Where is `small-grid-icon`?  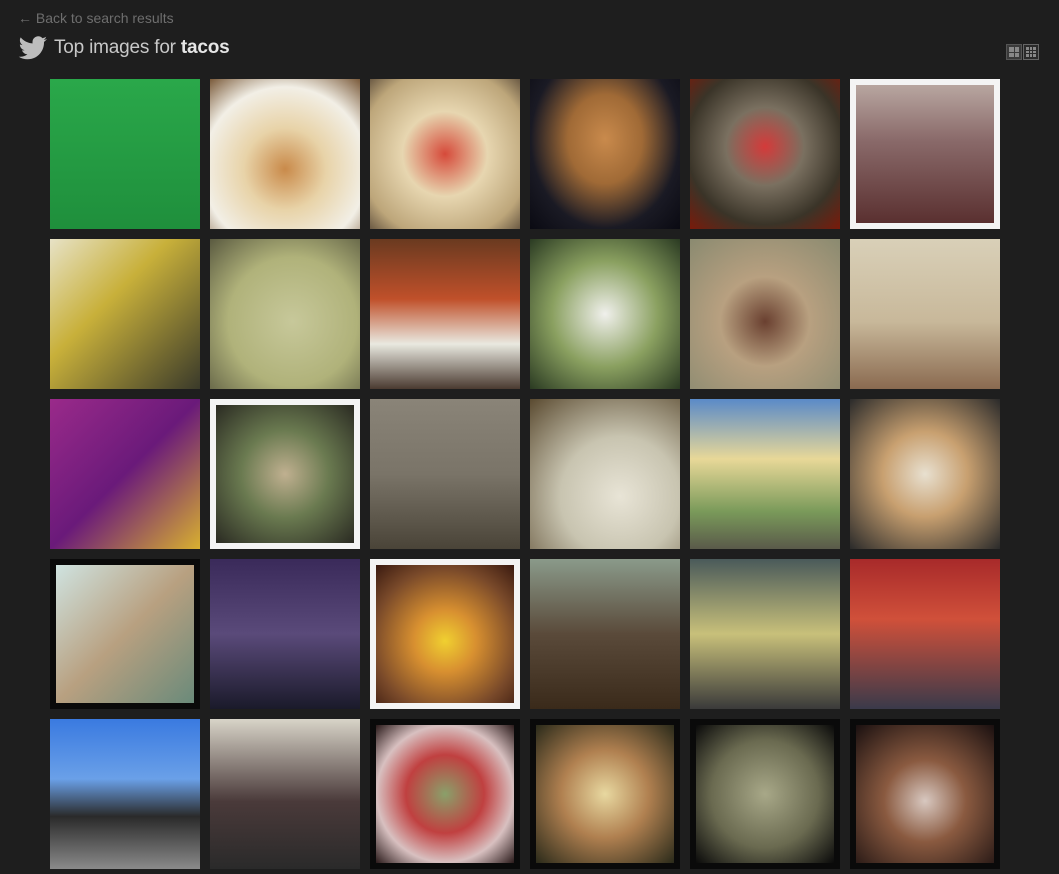
small-grid-icon is located at coordinates (1031, 52).